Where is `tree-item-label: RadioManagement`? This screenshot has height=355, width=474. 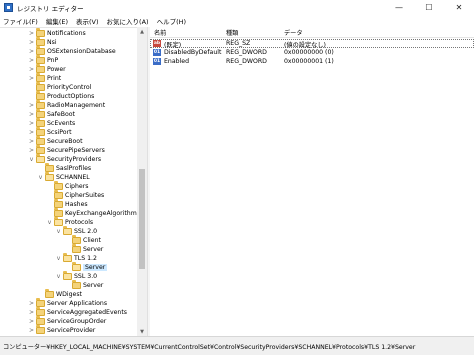 tree-item-label: RadioManagement is located at coordinates (76, 105).